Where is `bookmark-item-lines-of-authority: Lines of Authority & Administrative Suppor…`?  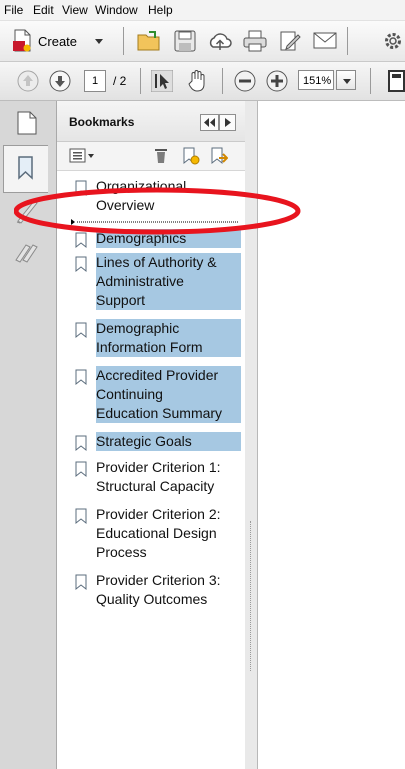 bookmark-item-lines-of-authority: Lines of Authority & Administrative Suppor… is located at coordinates (158, 281).